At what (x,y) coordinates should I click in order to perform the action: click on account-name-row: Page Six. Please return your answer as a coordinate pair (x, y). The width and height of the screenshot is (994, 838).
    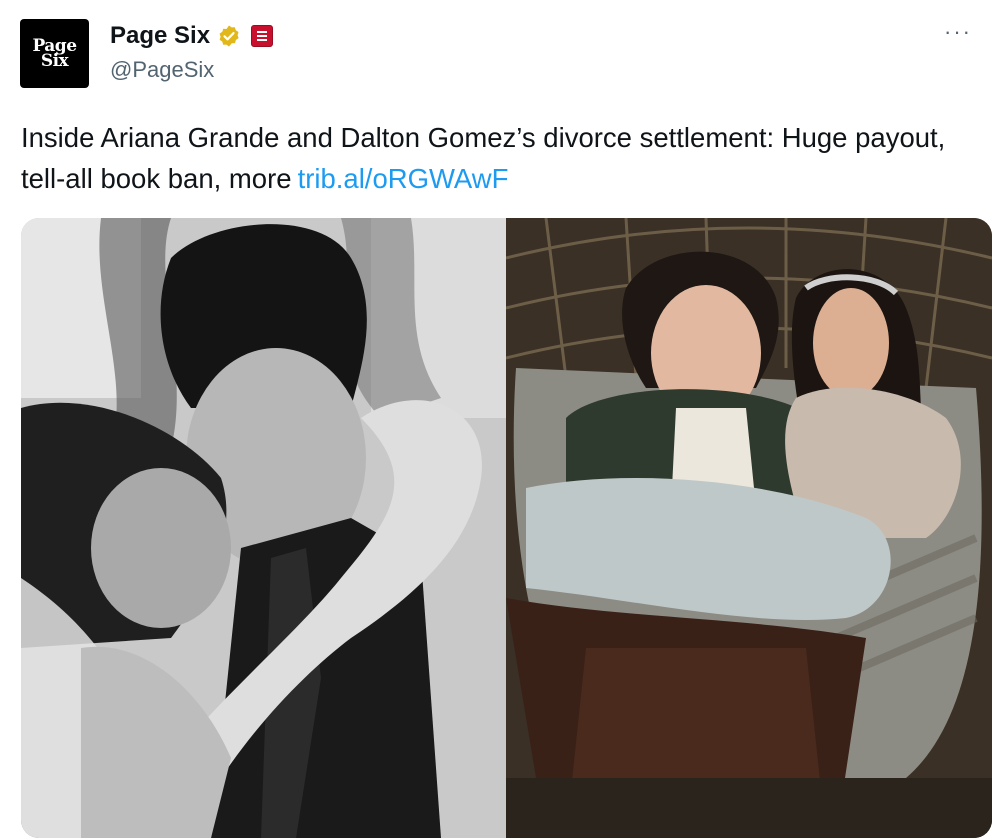
    Looking at the image, I should click on (192, 36).